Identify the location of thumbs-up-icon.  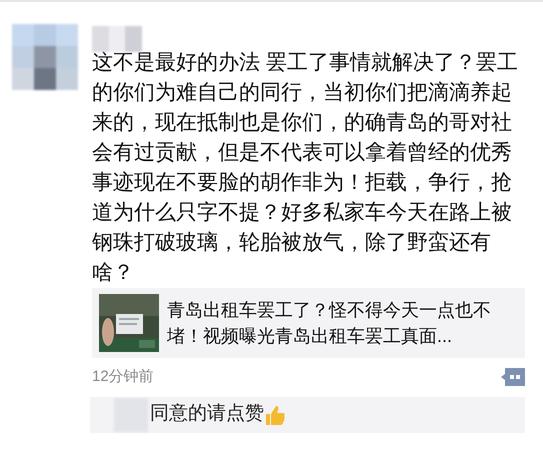
(275, 415).